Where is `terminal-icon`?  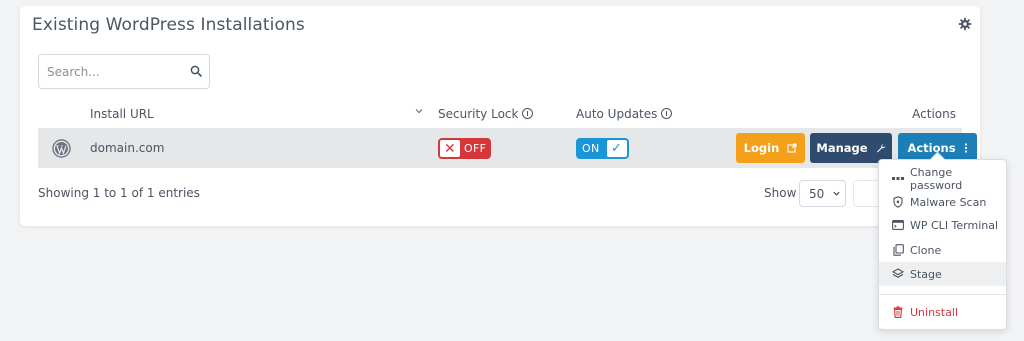
terminal-icon is located at coordinates (898, 225).